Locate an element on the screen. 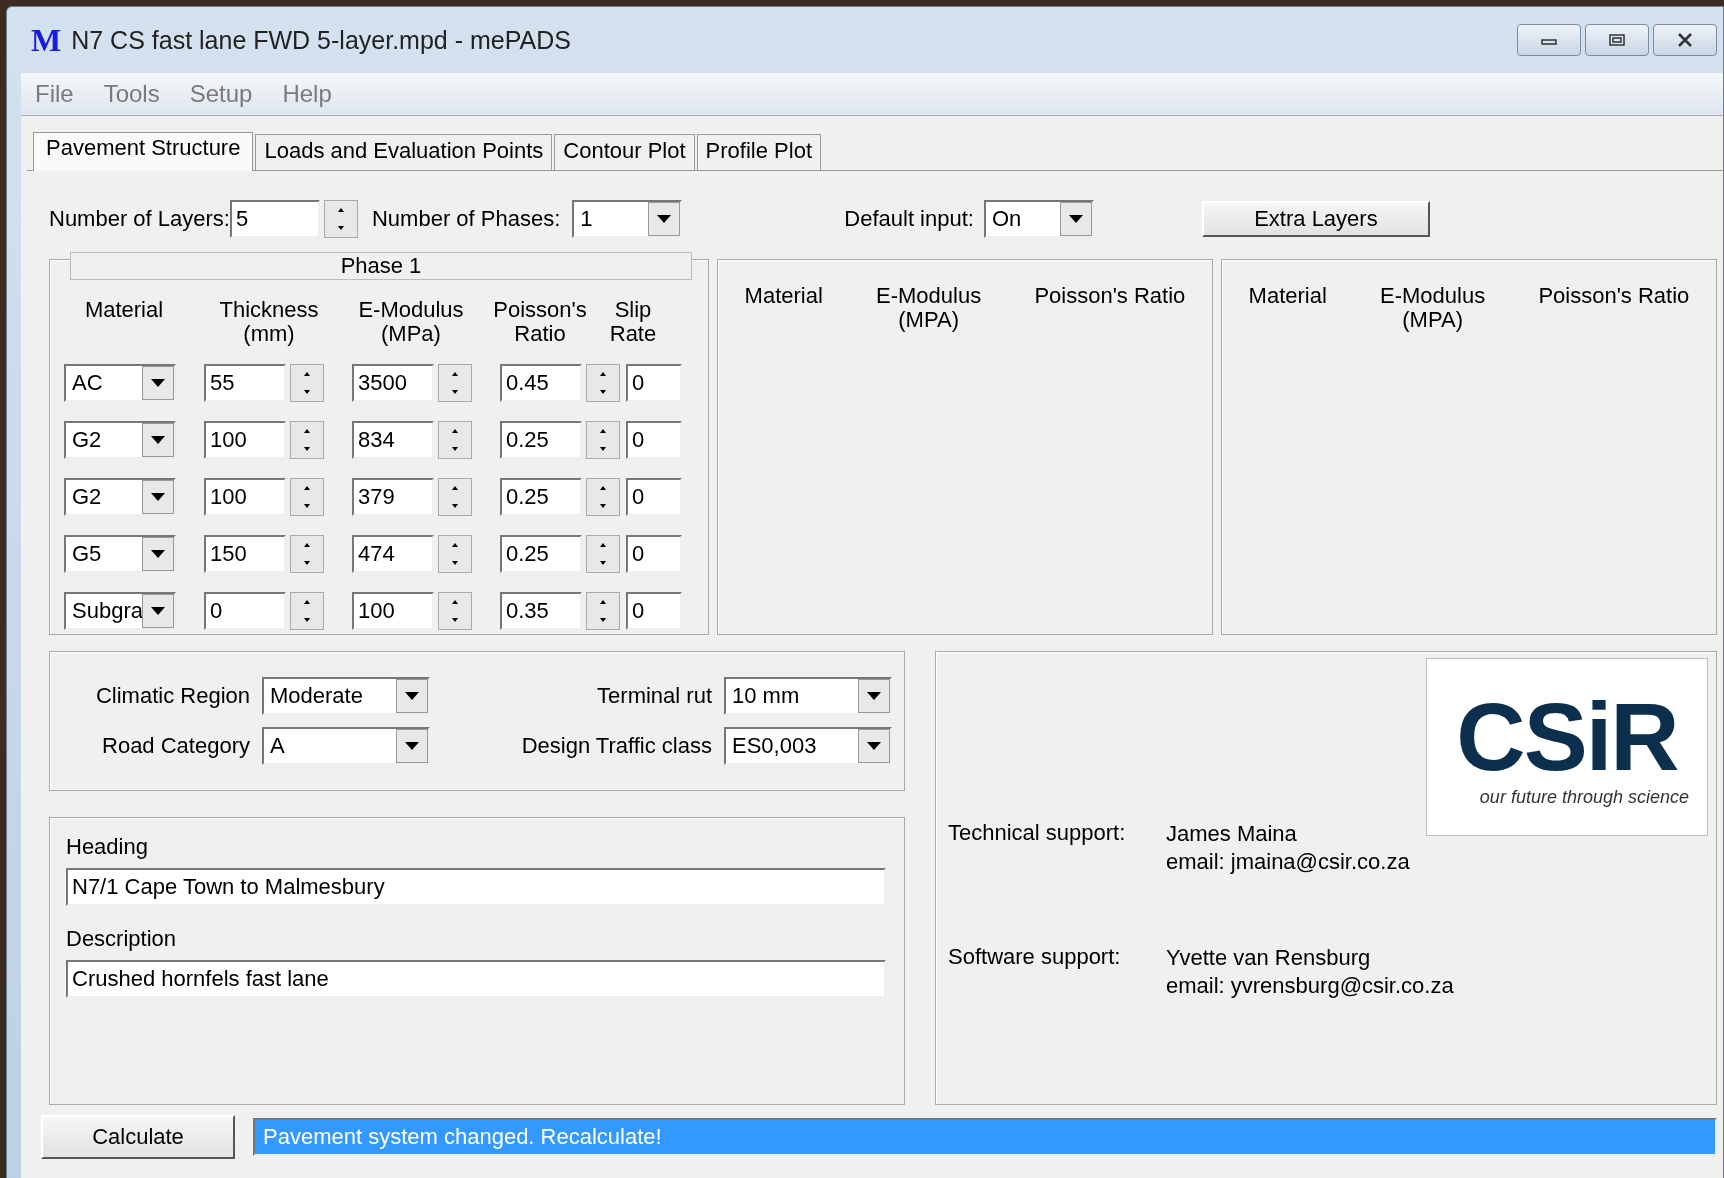 The height and width of the screenshot is (1178, 1724). menu-item: Tools is located at coordinates (131, 94).